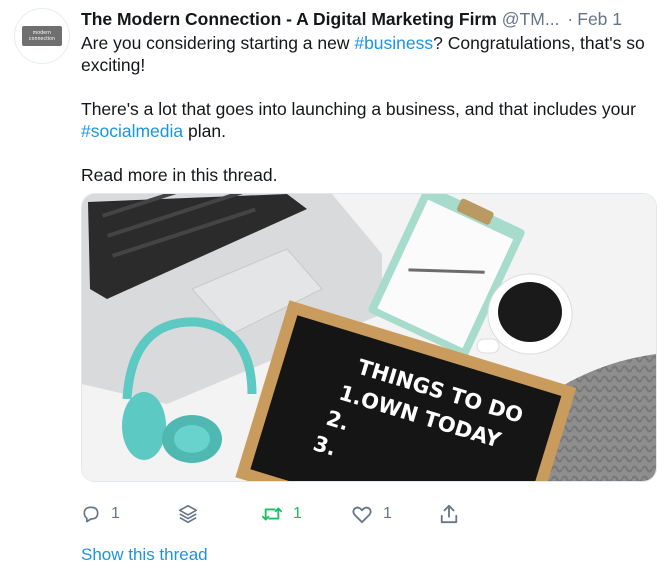  Describe the element at coordinates (144, 555) in the screenshot. I see `show-thread-link: Show this thread` at that location.